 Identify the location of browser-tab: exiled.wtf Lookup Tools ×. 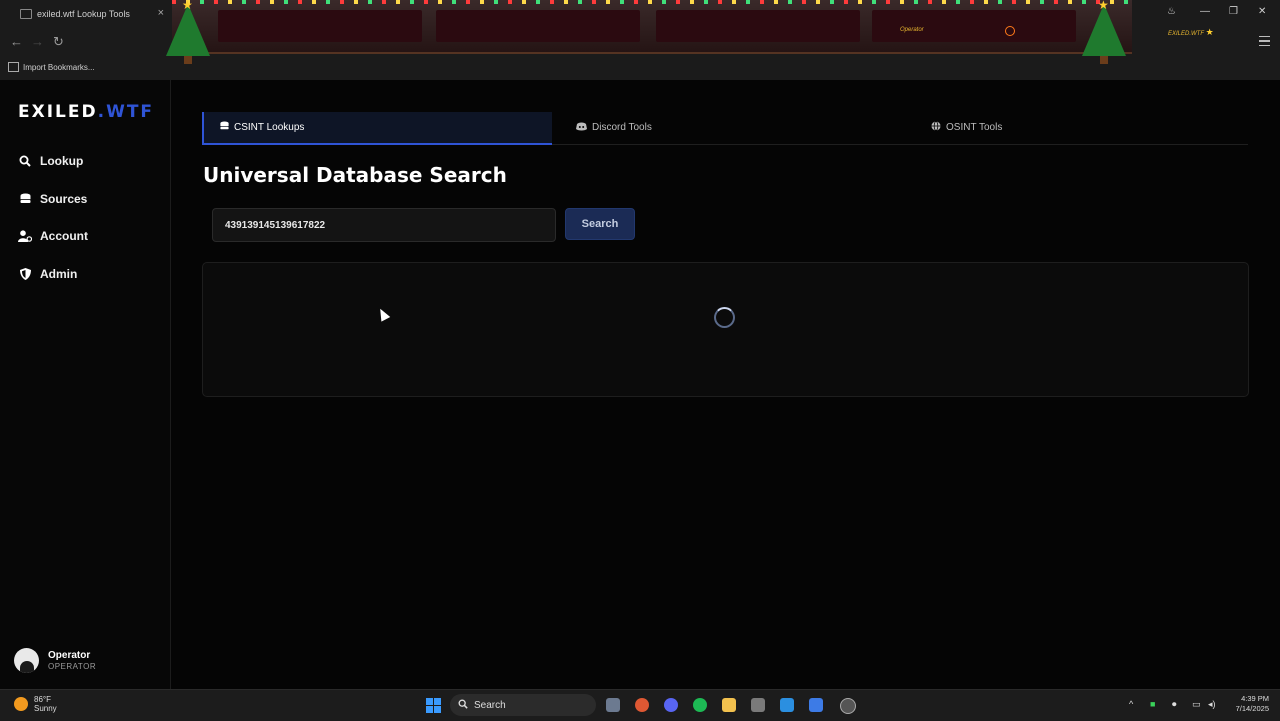
(89, 14).